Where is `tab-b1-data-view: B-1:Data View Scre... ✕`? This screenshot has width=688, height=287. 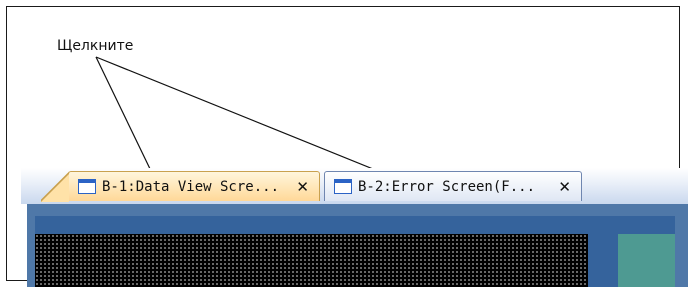 tab-b1-data-view: B-1:Data View Scre... ✕ is located at coordinates (180, 186).